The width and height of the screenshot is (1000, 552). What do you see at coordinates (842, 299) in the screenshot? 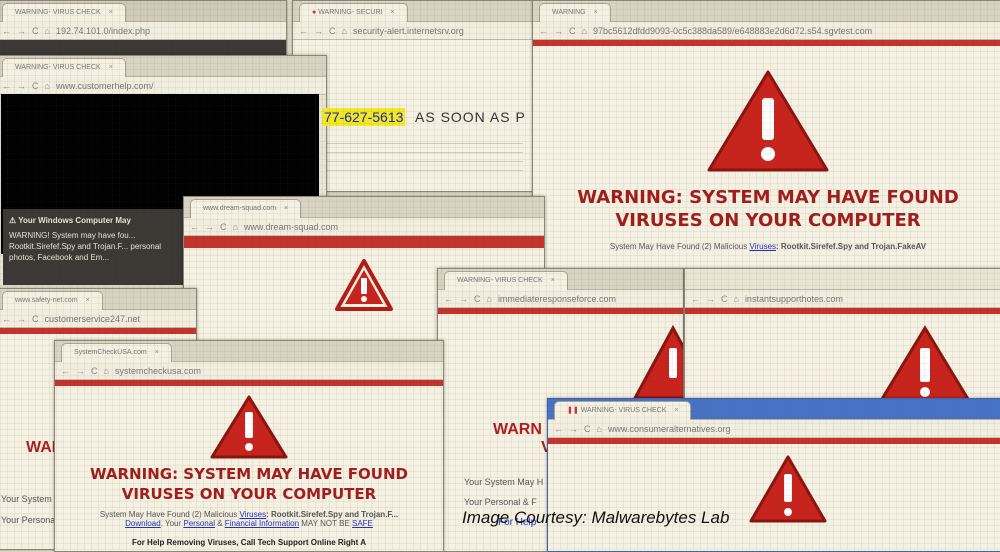
I see `address-bar: ← → C ⌂ instantsupporthotes.com` at bounding box center [842, 299].